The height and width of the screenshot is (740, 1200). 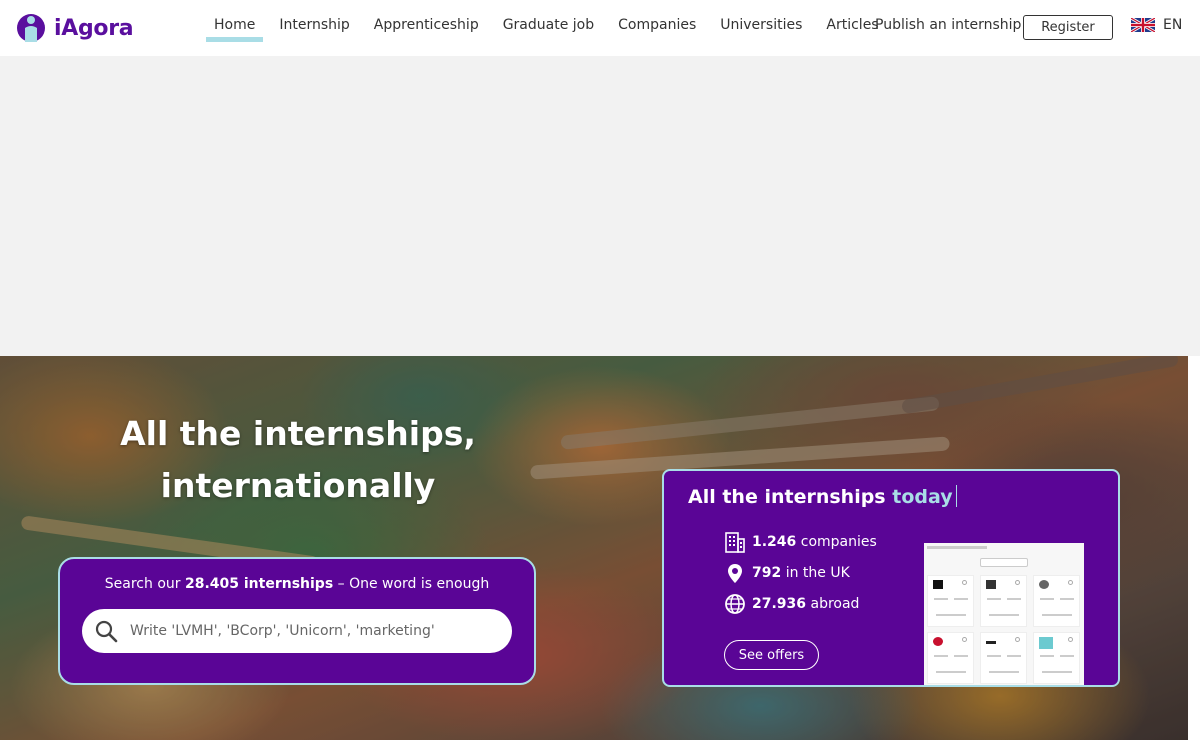 I want to click on internship-count: 28.405 internships, so click(x=259, y=584).